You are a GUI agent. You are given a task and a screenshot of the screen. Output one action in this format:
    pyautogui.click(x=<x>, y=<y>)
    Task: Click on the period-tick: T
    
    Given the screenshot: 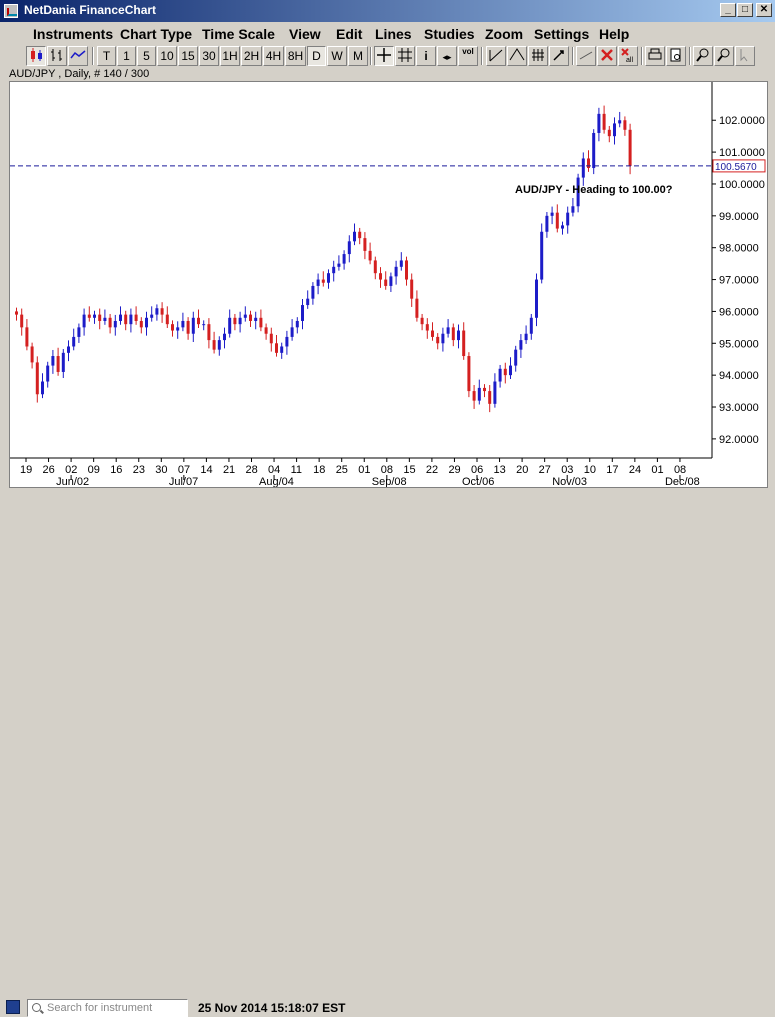 What is the action you would take?
    pyautogui.click(x=106, y=56)
    